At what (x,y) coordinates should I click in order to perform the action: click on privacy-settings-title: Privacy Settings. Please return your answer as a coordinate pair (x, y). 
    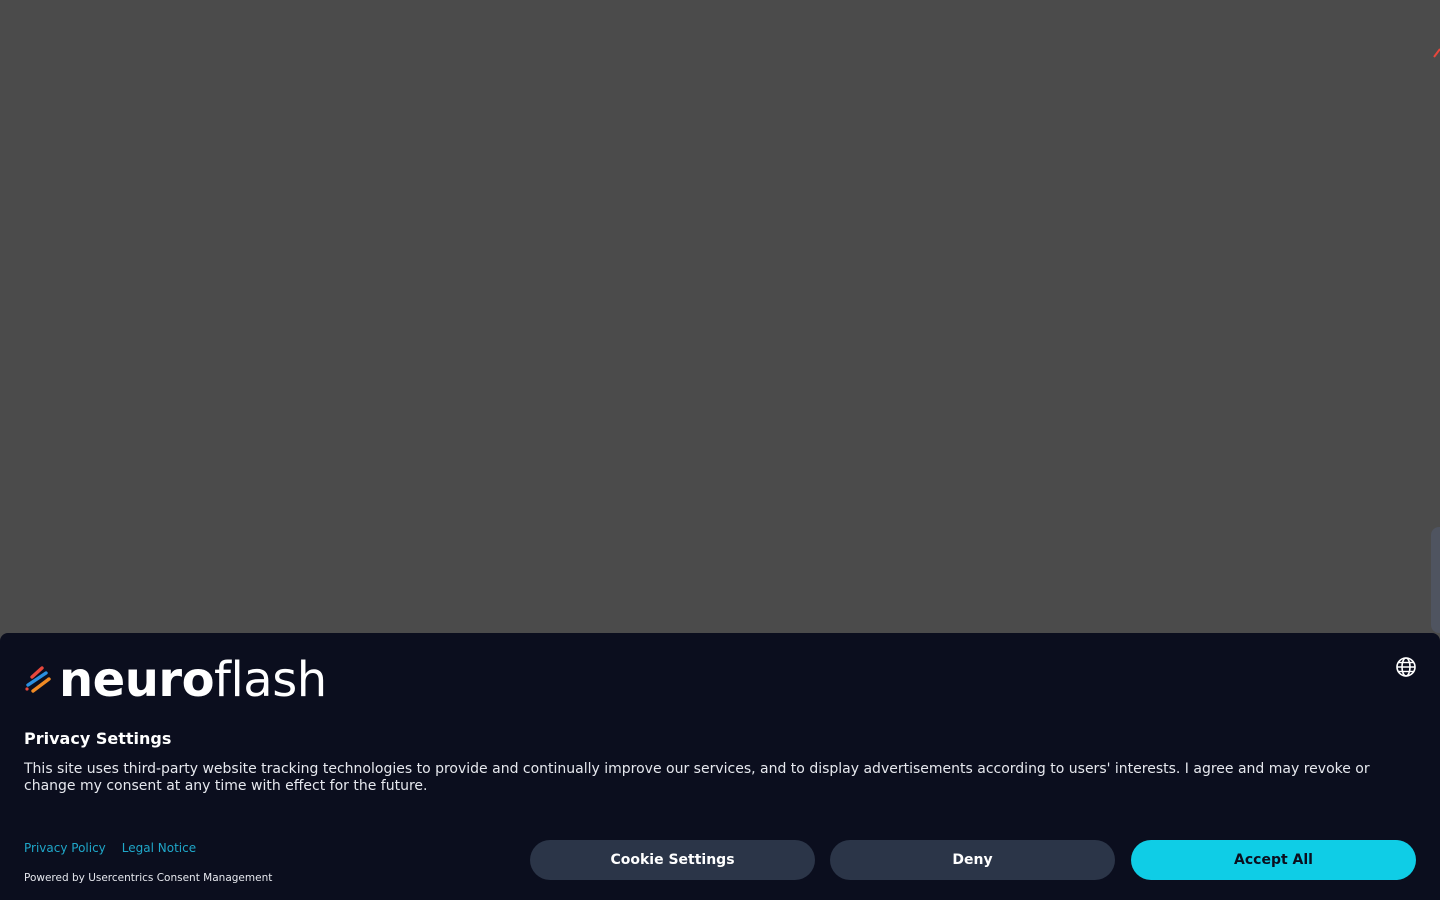
    Looking at the image, I should click on (98, 738).